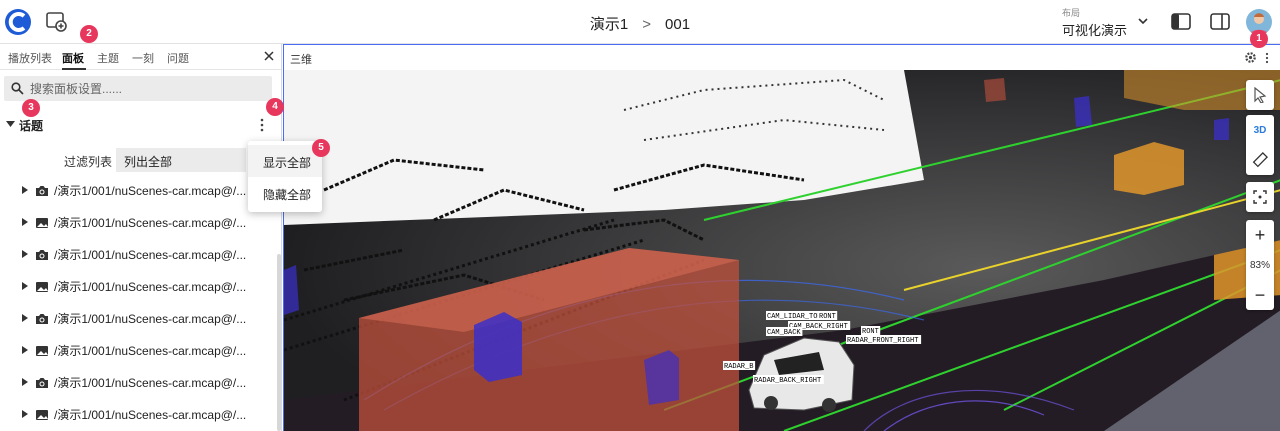 This screenshot has height=431, width=1280. What do you see at coordinates (73, 58) in the screenshot?
I see `tab-panel: 面板` at bounding box center [73, 58].